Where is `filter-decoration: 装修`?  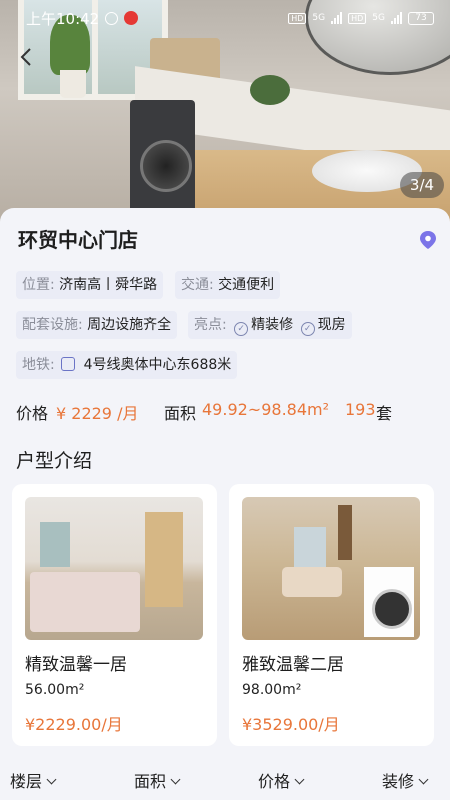
filter-decoration: 装修 is located at coordinates (405, 780).